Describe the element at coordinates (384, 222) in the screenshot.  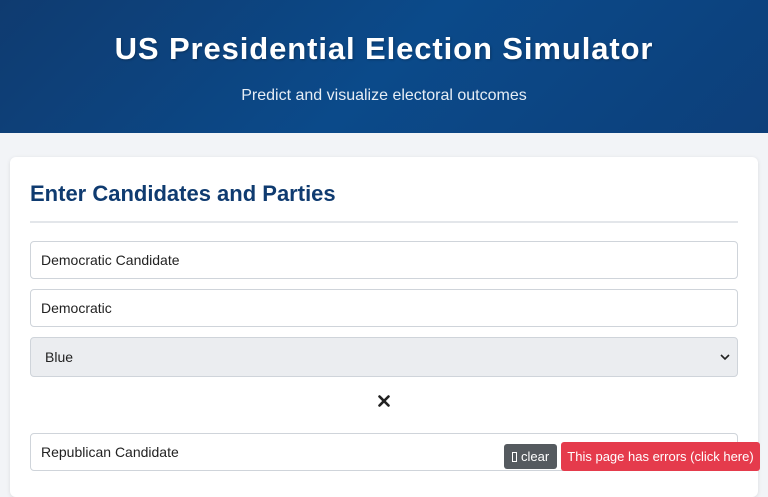
I see `section-divider` at that location.